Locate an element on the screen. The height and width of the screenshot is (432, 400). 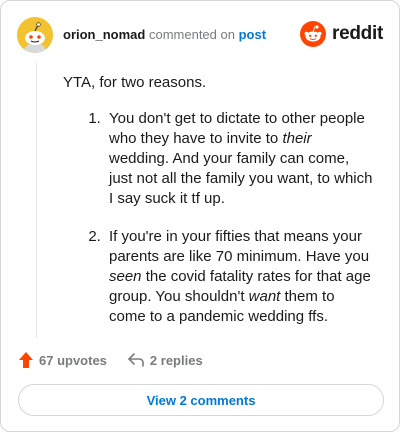
emphasis-text: their is located at coordinates (297, 138).